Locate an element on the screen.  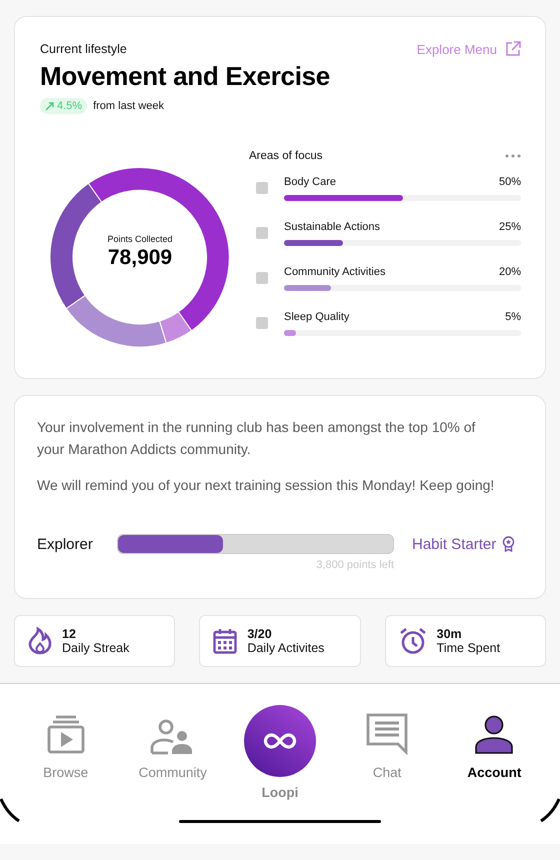
trend-arrow-icon is located at coordinates (49, 106).